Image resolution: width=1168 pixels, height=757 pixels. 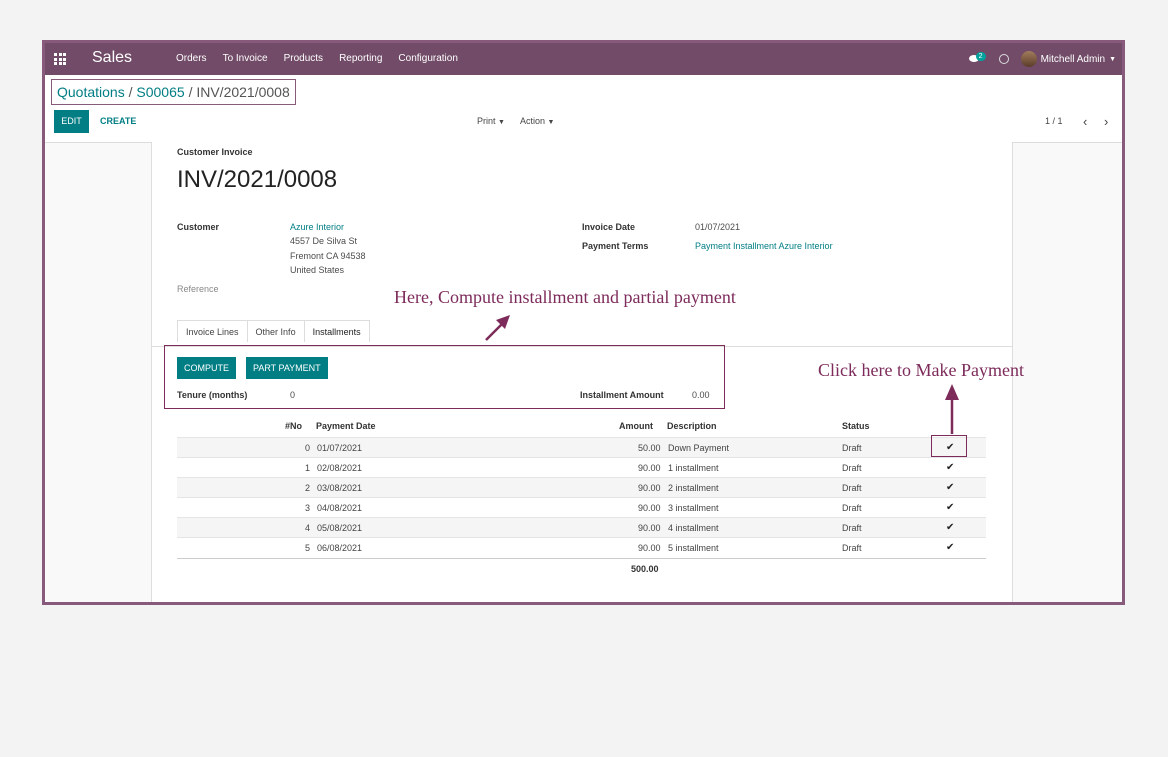 I want to click on payment-terms-link: Payment Installment Azure Interior, so click(x=764, y=246).